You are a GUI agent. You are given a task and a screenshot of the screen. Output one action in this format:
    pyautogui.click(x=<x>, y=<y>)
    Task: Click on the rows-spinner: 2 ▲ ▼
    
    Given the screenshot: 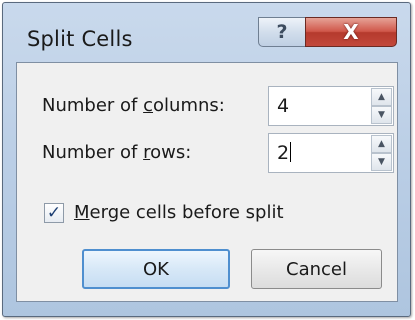 What is the action you would take?
    pyautogui.click(x=331, y=153)
    